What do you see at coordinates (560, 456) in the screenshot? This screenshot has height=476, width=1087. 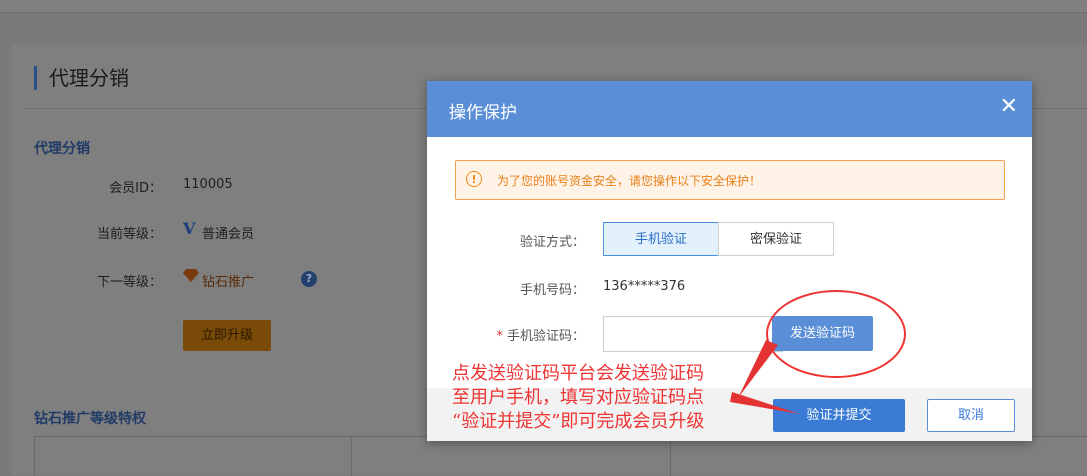 I see `benefits-table` at bounding box center [560, 456].